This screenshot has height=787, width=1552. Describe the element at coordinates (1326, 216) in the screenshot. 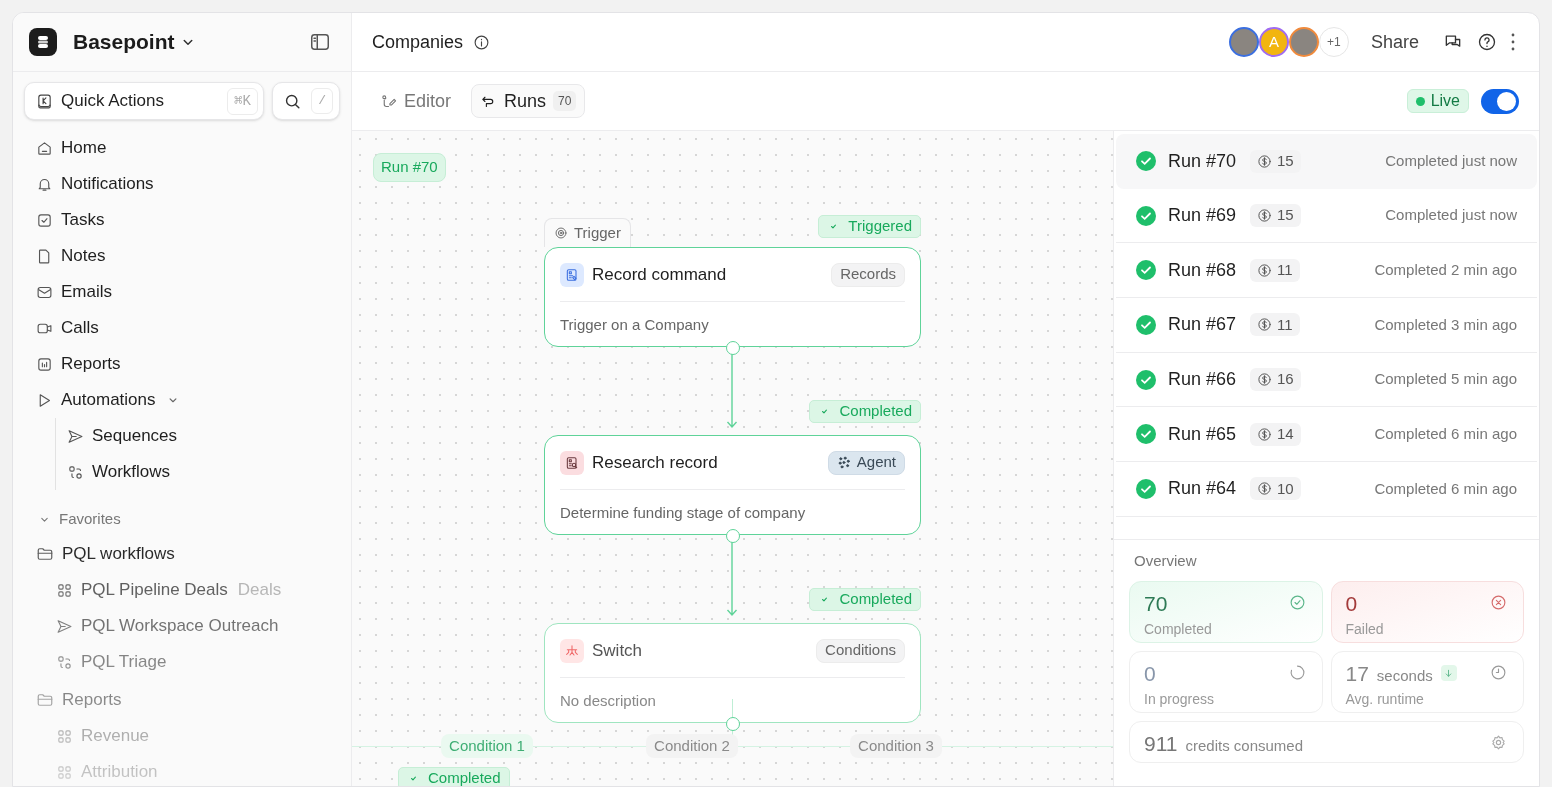

I see `run-row: Run #69 15 Completed just now` at that location.